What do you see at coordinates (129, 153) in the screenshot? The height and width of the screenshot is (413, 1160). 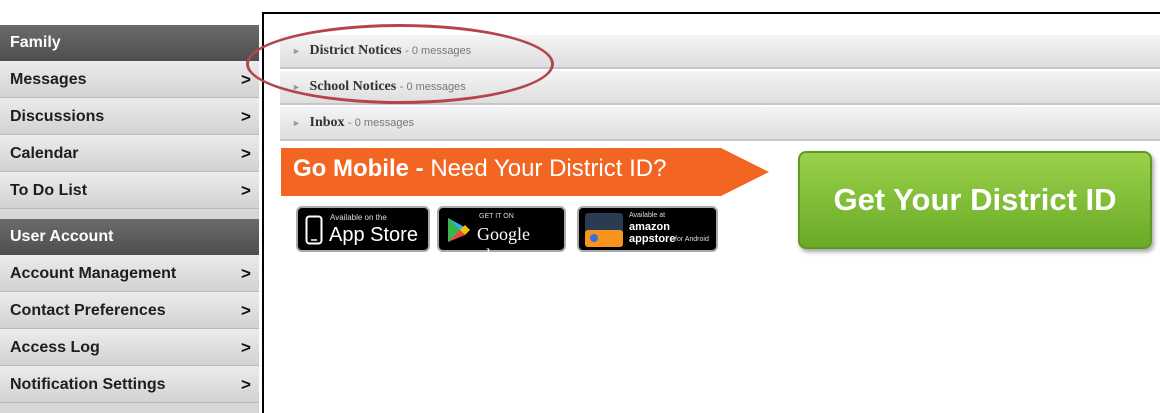 I see `sidebar-item-calendar: Calendar >` at bounding box center [129, 153].